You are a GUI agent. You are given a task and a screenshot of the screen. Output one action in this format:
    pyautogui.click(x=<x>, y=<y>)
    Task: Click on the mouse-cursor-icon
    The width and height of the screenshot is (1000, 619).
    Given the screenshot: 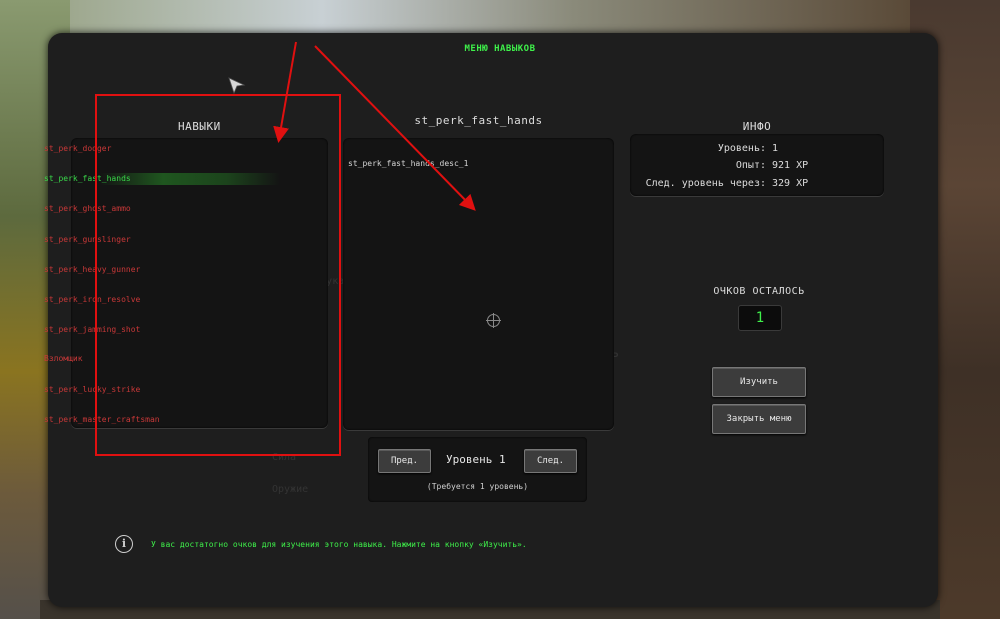 What is the action you would take?
    pyautogui.click(x=237, y=86)
    